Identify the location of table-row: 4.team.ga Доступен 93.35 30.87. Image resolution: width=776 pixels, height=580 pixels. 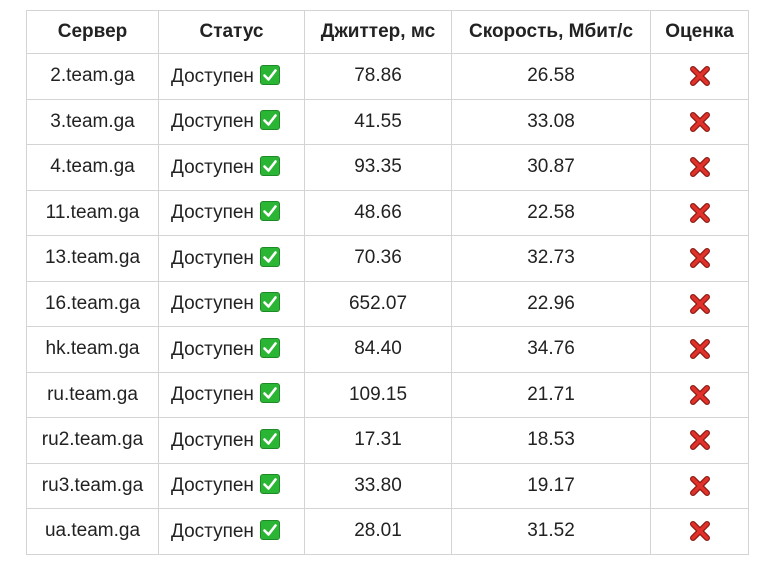
(387, 167).